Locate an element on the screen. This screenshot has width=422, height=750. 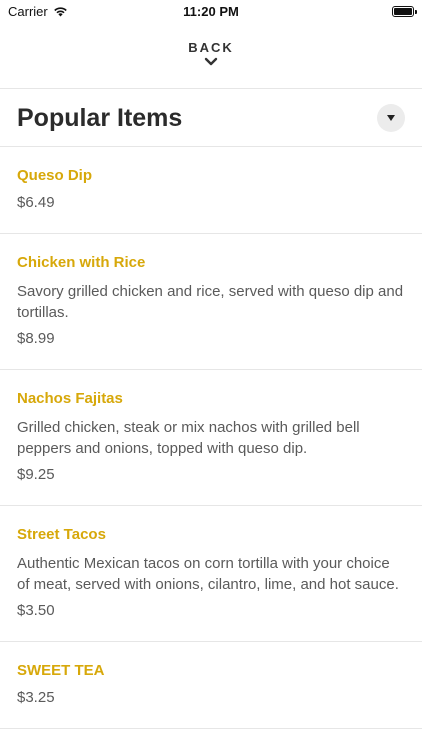
section-header: Popular Items is located at coordinates (211, 118).